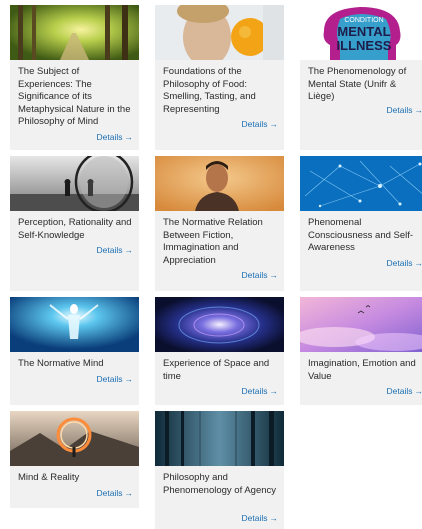  I want to click on course-image-light-portal, so click(74, 438).